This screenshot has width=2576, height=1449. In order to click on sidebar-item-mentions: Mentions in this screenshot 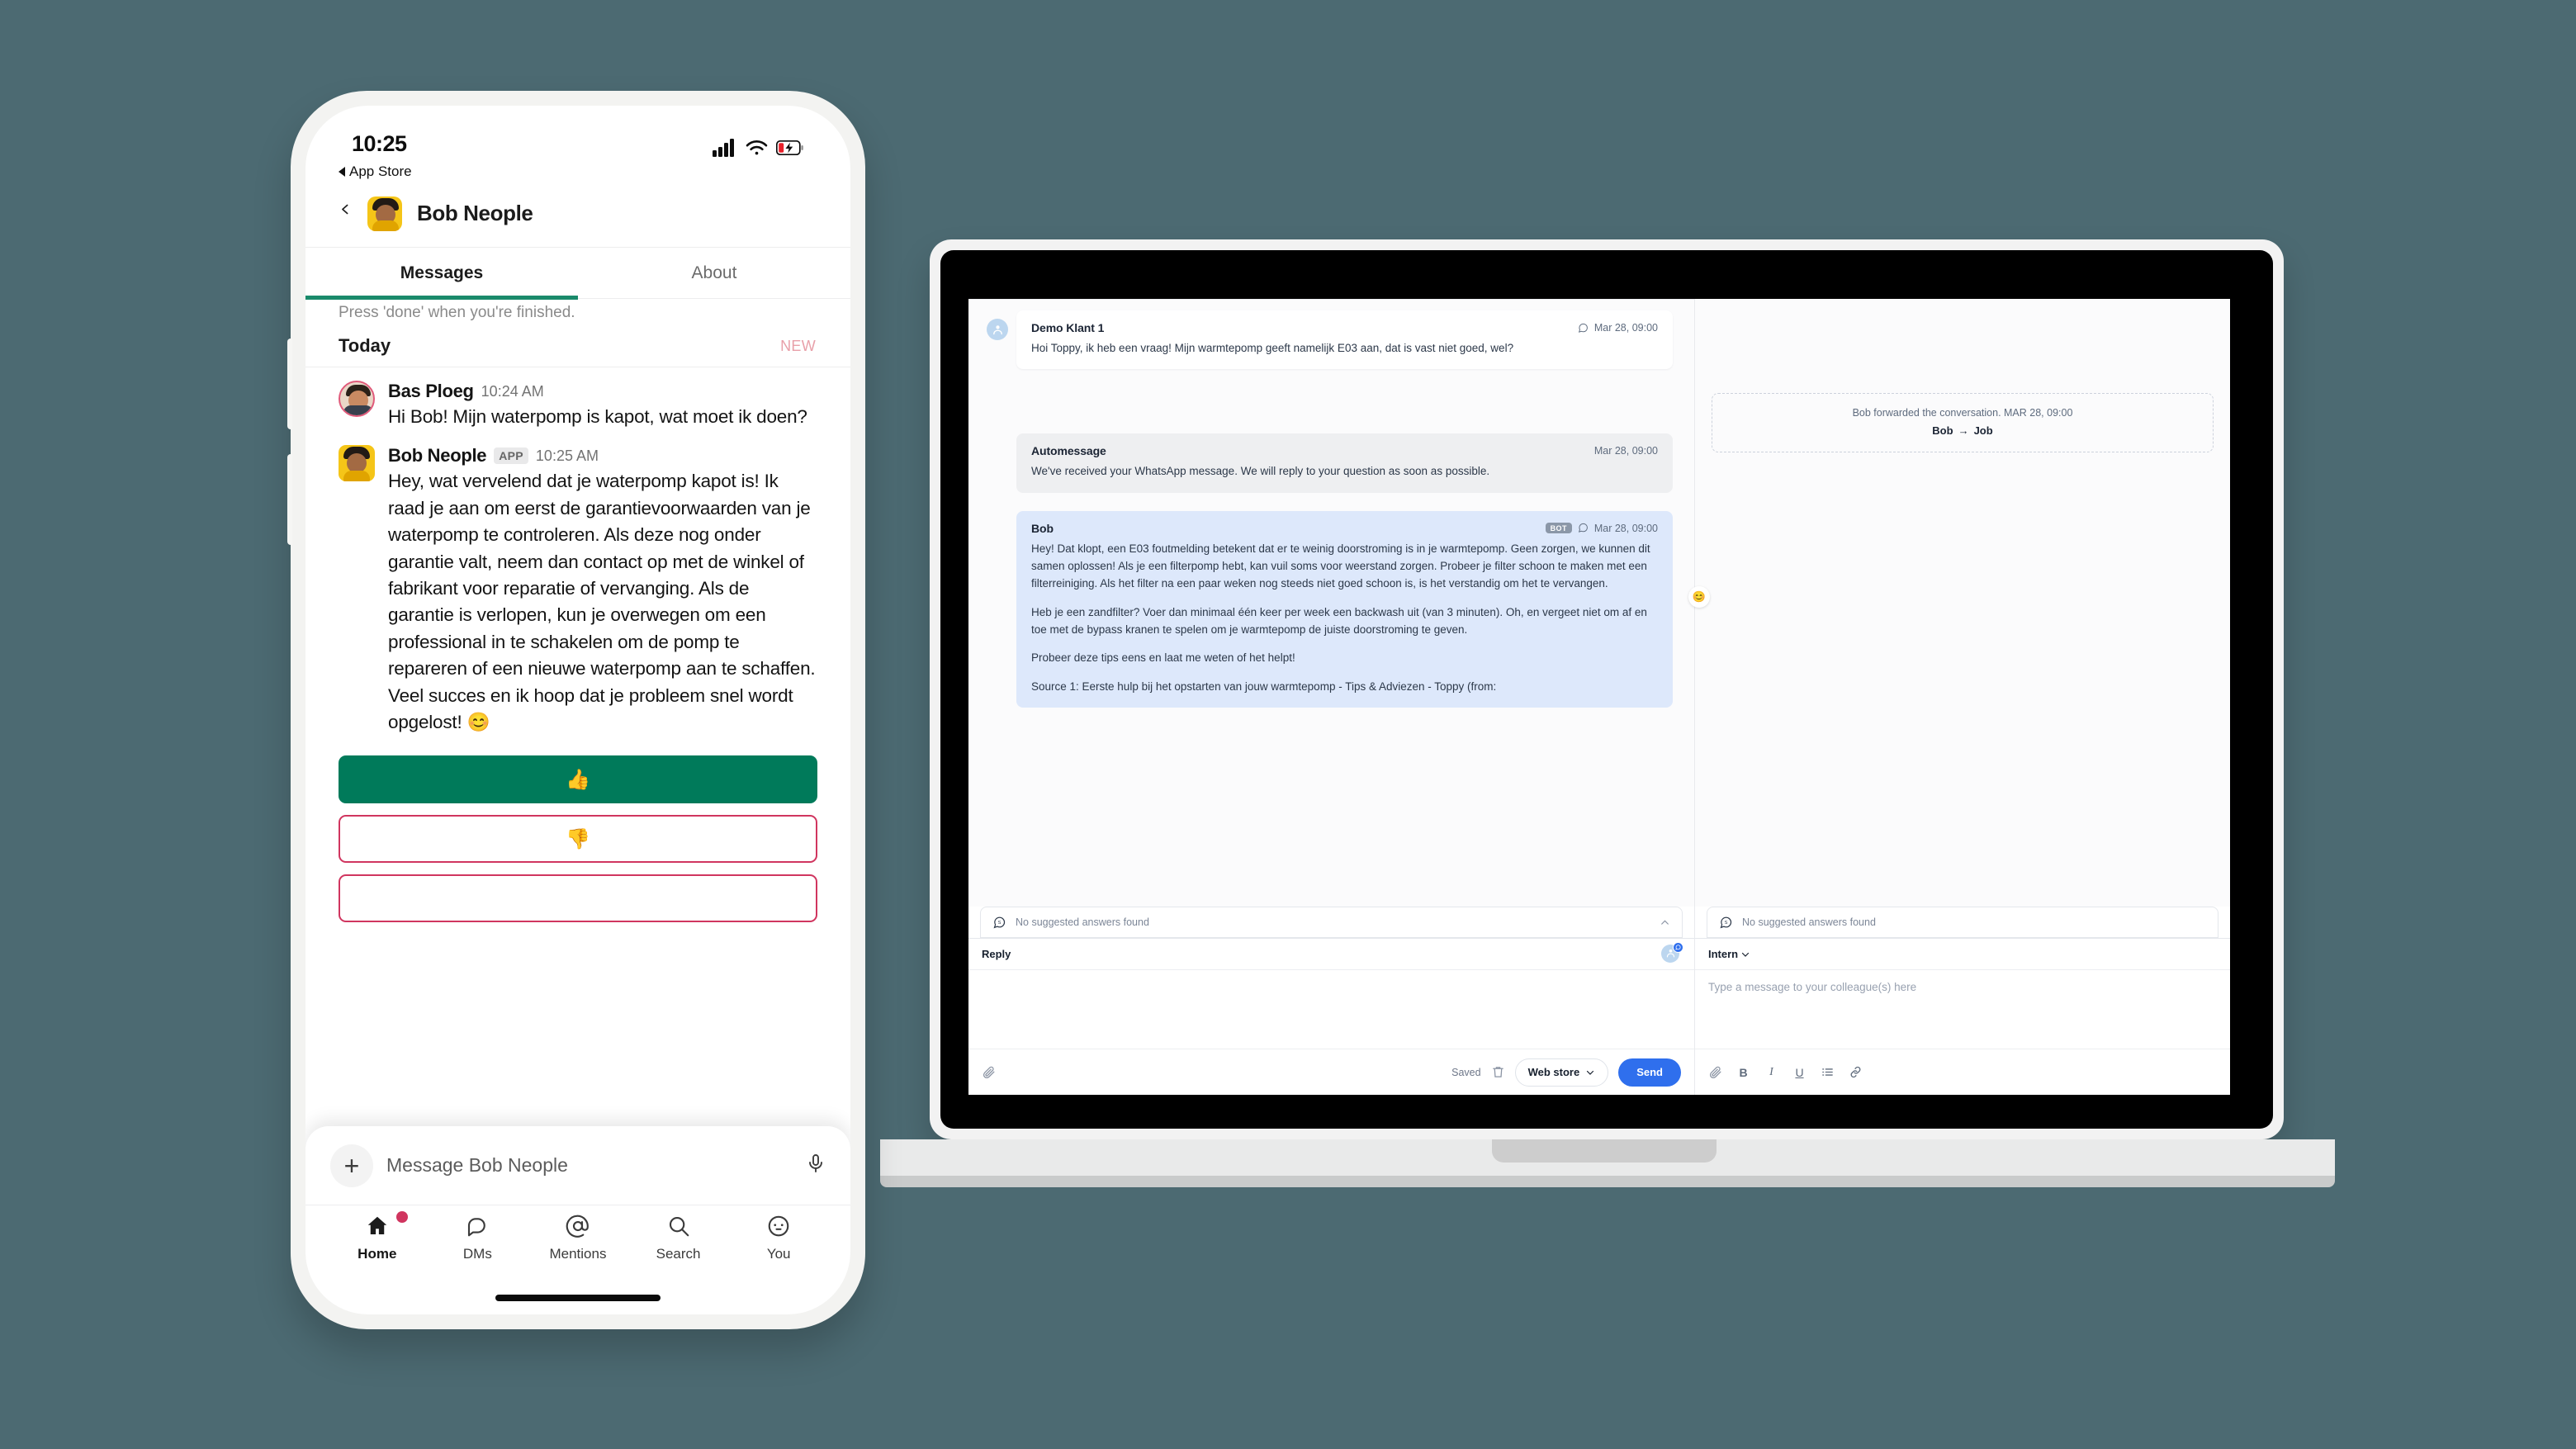, I will do `click(578, 1248)`.